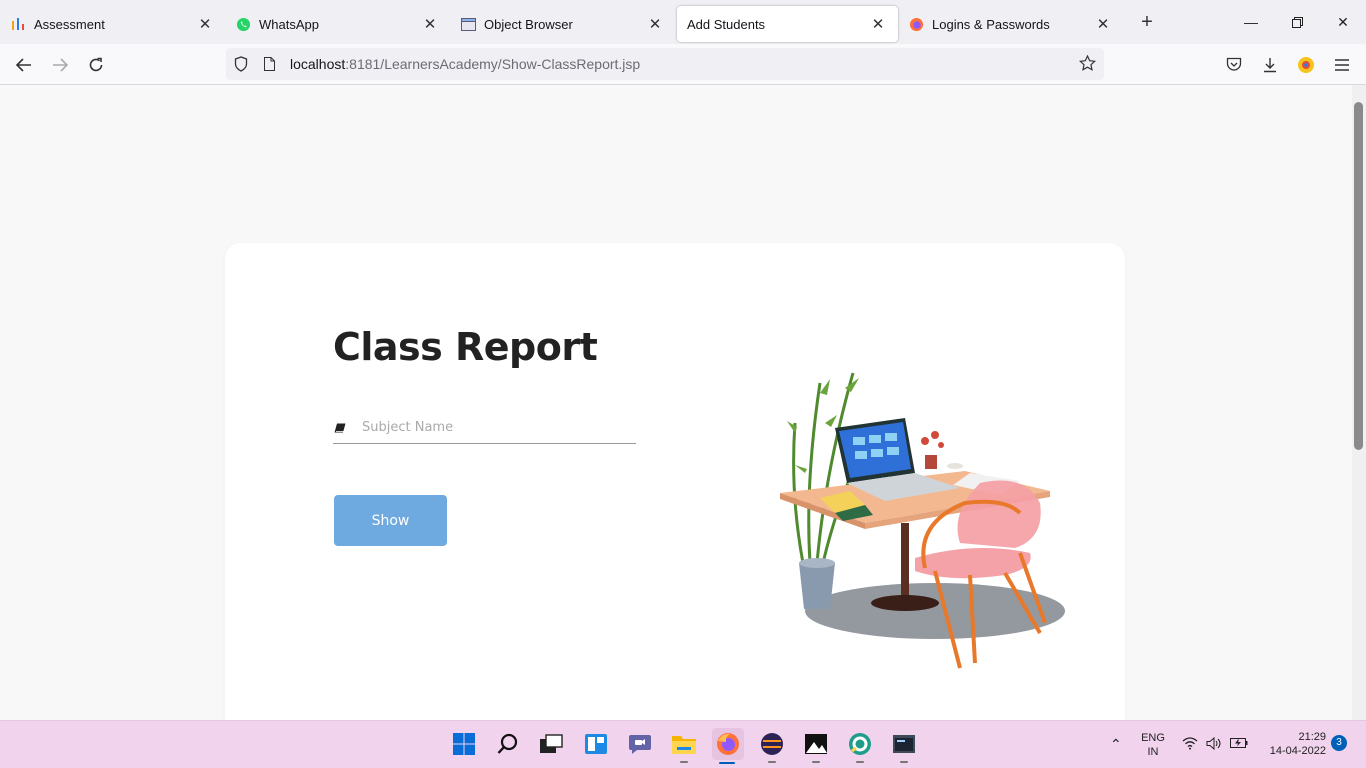  I want to click on widgets-icon, so click(596, 744).